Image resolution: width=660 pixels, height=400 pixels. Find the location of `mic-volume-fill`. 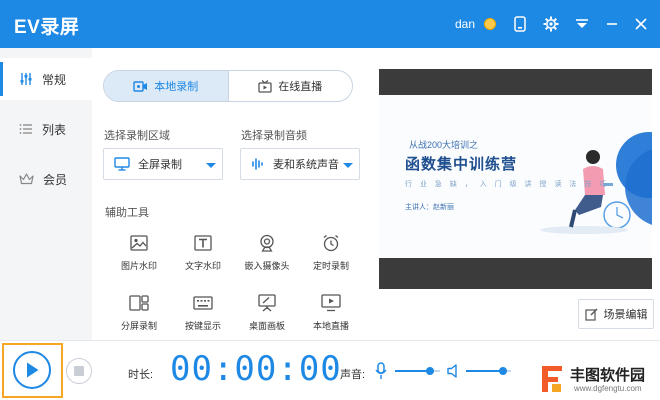

mic-volume-fill is located at coordinates (413, 371).